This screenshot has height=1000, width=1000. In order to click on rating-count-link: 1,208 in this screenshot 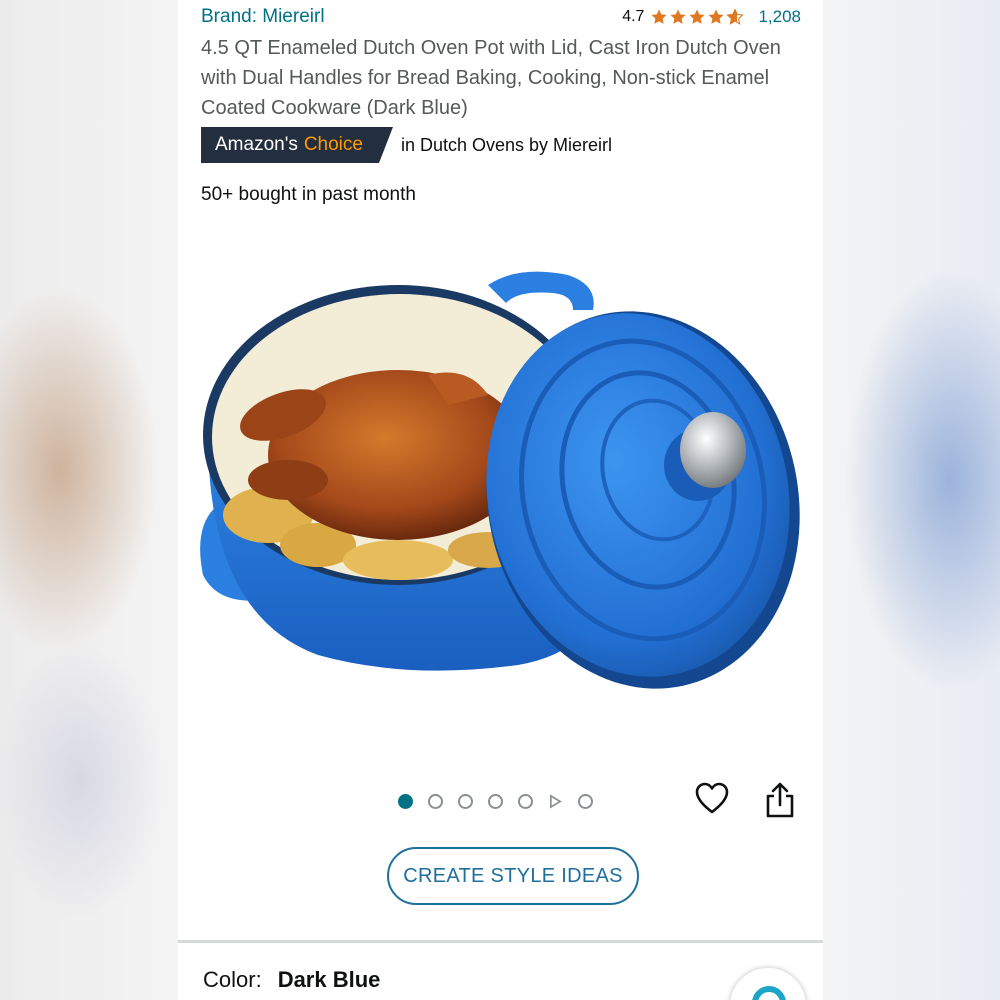, I will do `click(779, 17)`.